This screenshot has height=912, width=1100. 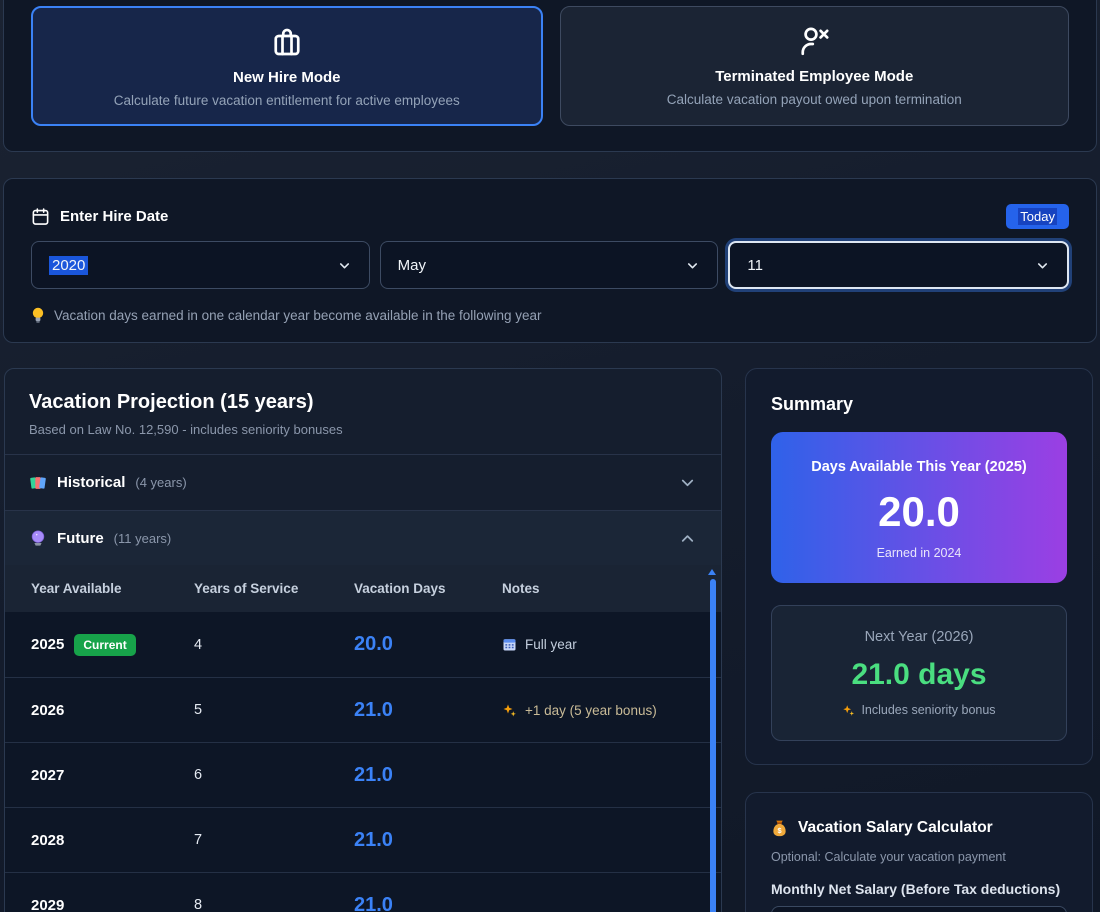 I want to click on hire-date-title-text: Enter Hire Date, so click(x=114, y=216).